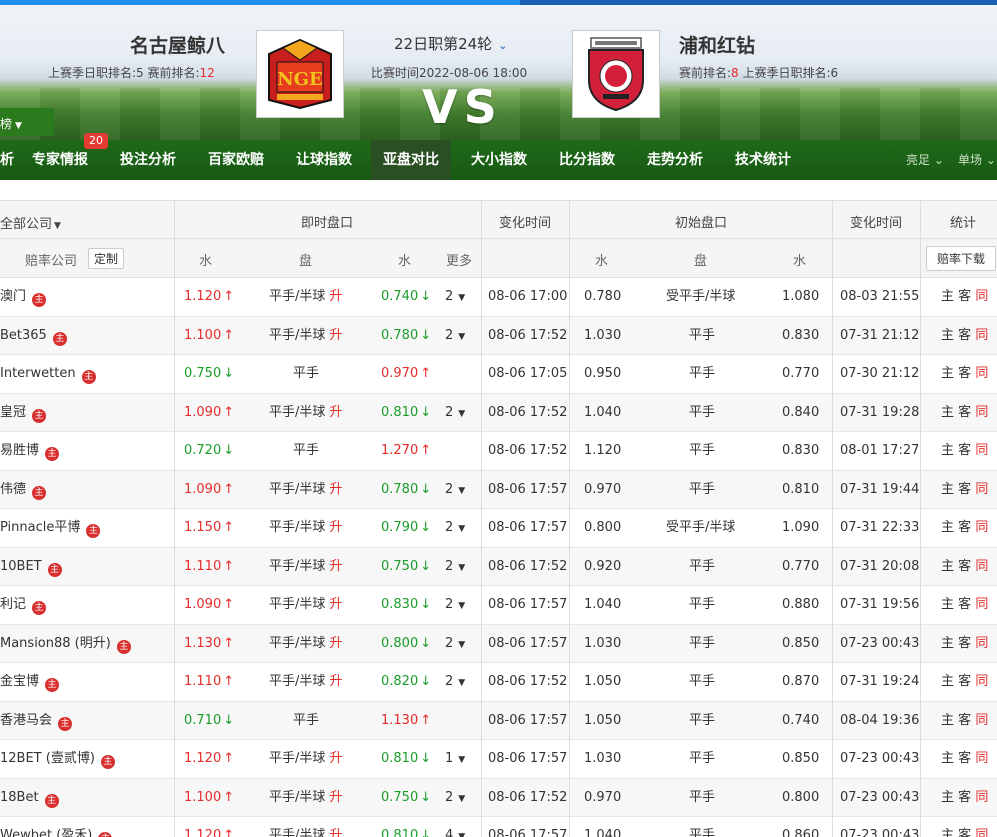  Describe the element at coordinates (406, 297) in the screenshot. I see `live-water-2: 0.740 ↓` at that location.